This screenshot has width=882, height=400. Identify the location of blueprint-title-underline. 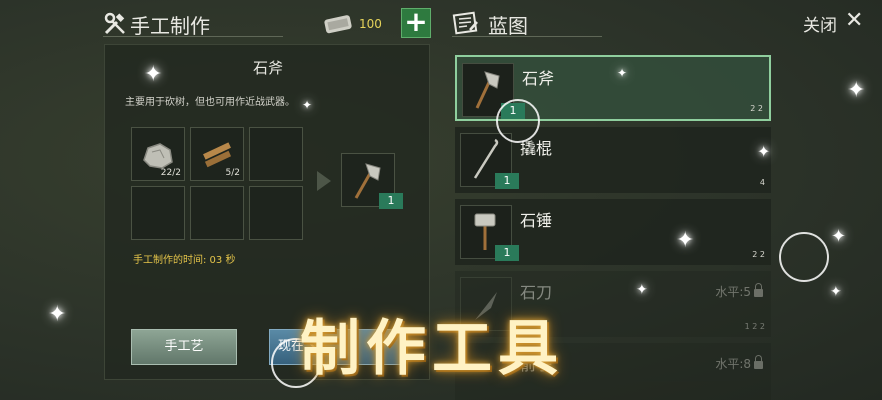
(527, 36).